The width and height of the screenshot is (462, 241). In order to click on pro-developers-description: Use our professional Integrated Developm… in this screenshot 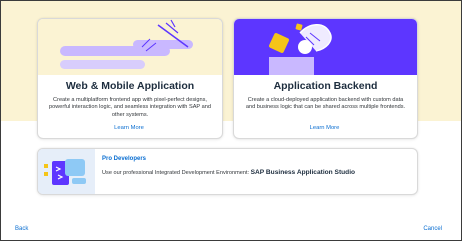, I will do `click(228, 172)`.